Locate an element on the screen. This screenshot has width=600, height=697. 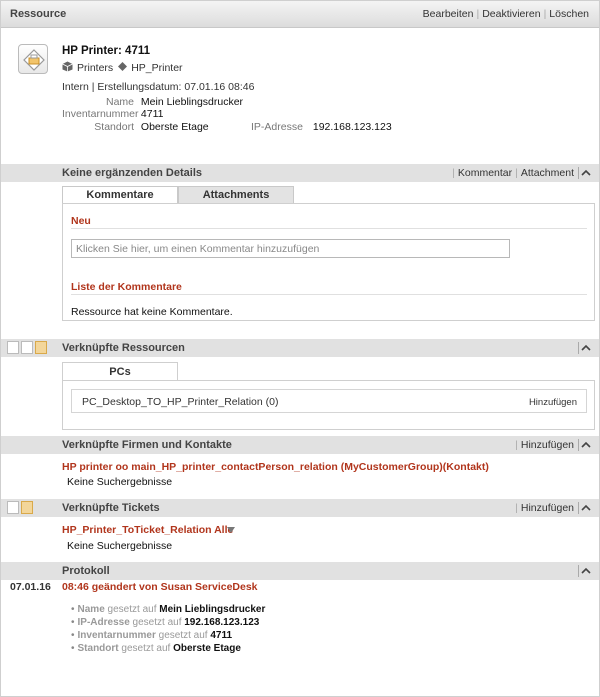
field-ip: IP-Adresse 192.168.123.123 is located at coordinates (321, 127).